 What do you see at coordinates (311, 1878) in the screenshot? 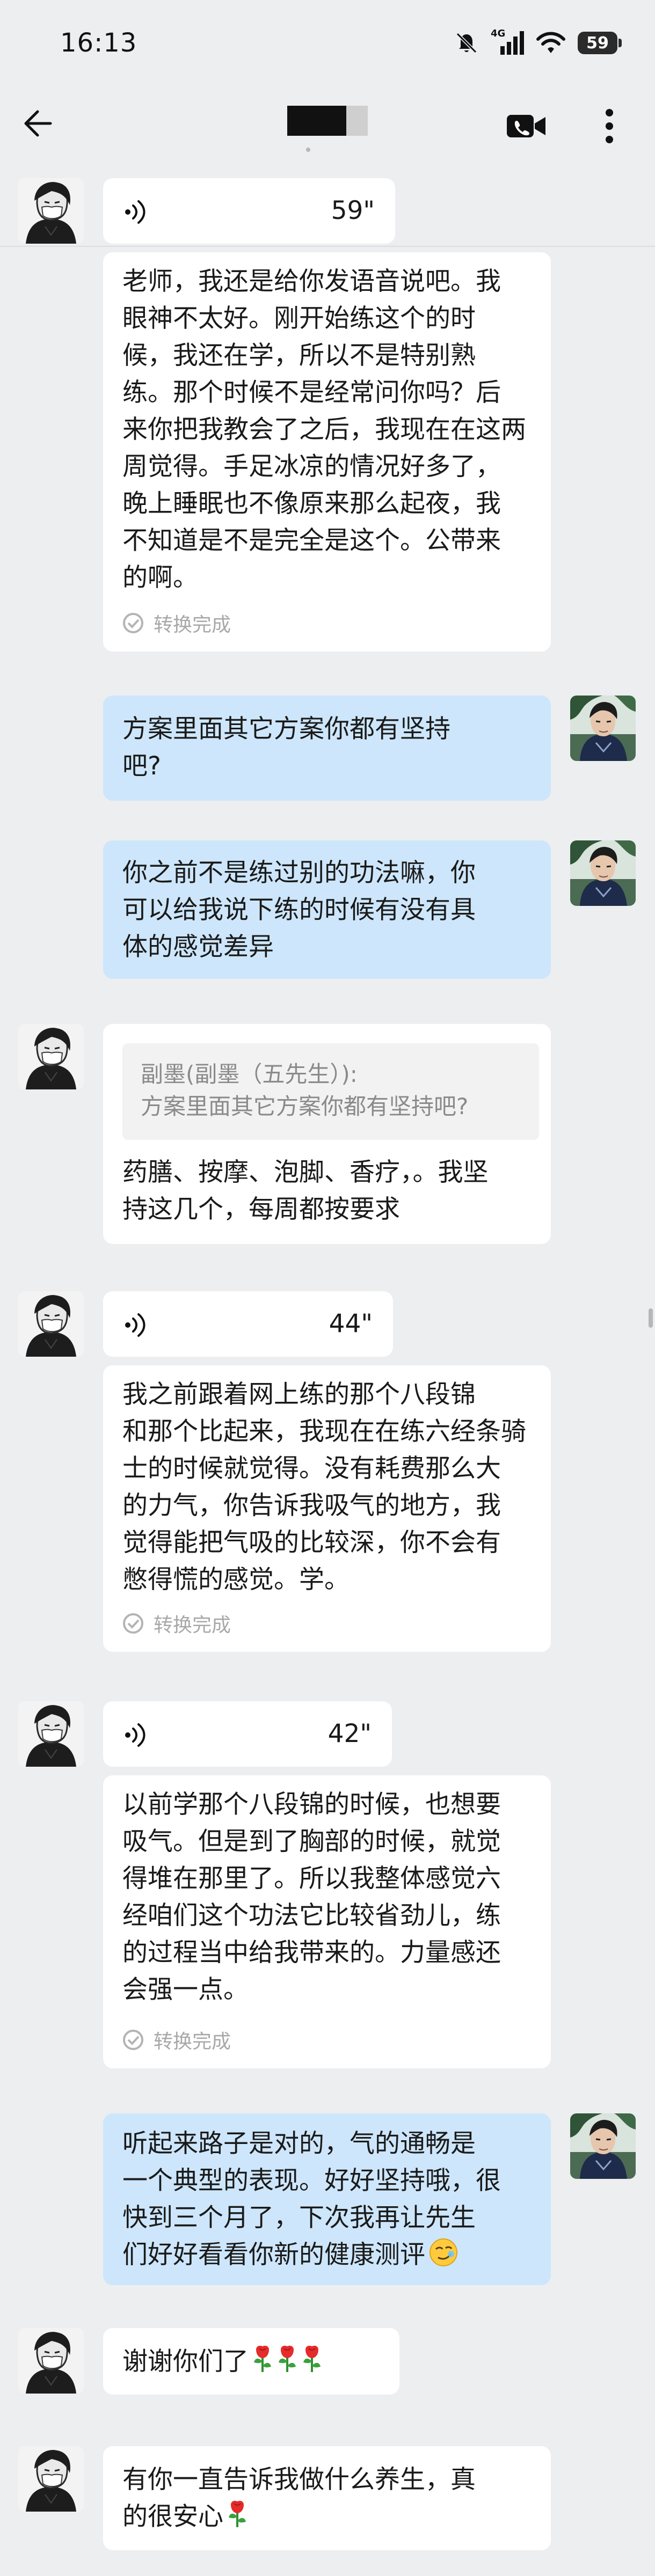
I see `transcript-line: 得堆在那里了。所以我整体感觉六` at bounding box center [311, 1878].